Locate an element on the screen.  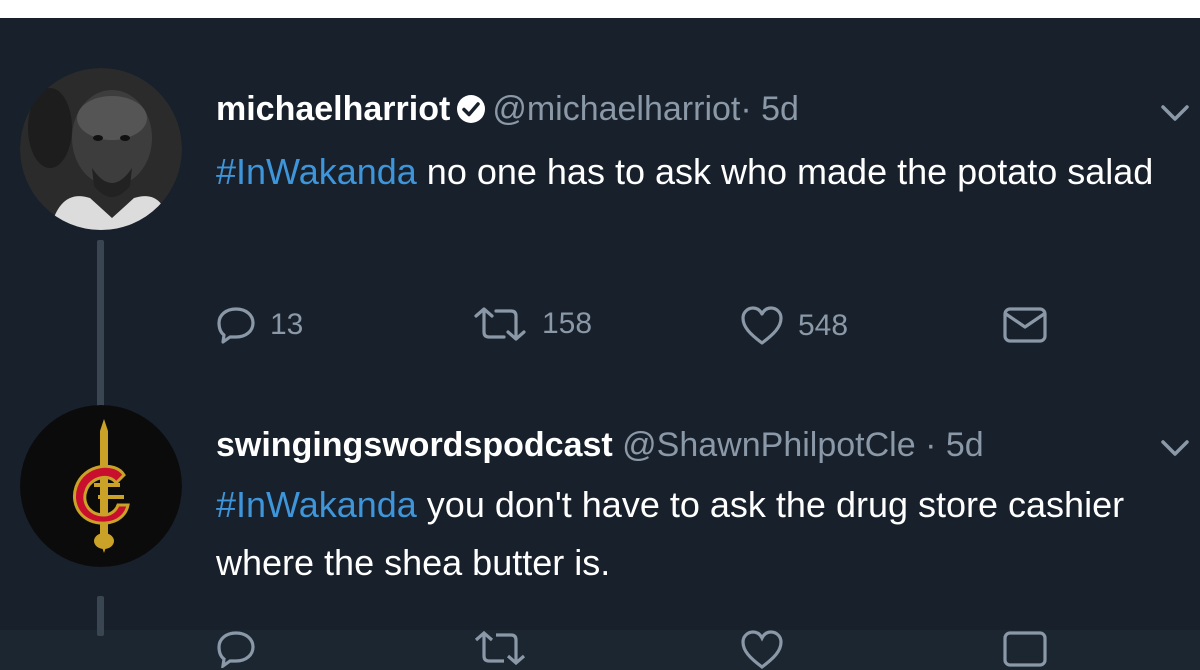
reply-count: 13 is located at coordinates (287, 324).